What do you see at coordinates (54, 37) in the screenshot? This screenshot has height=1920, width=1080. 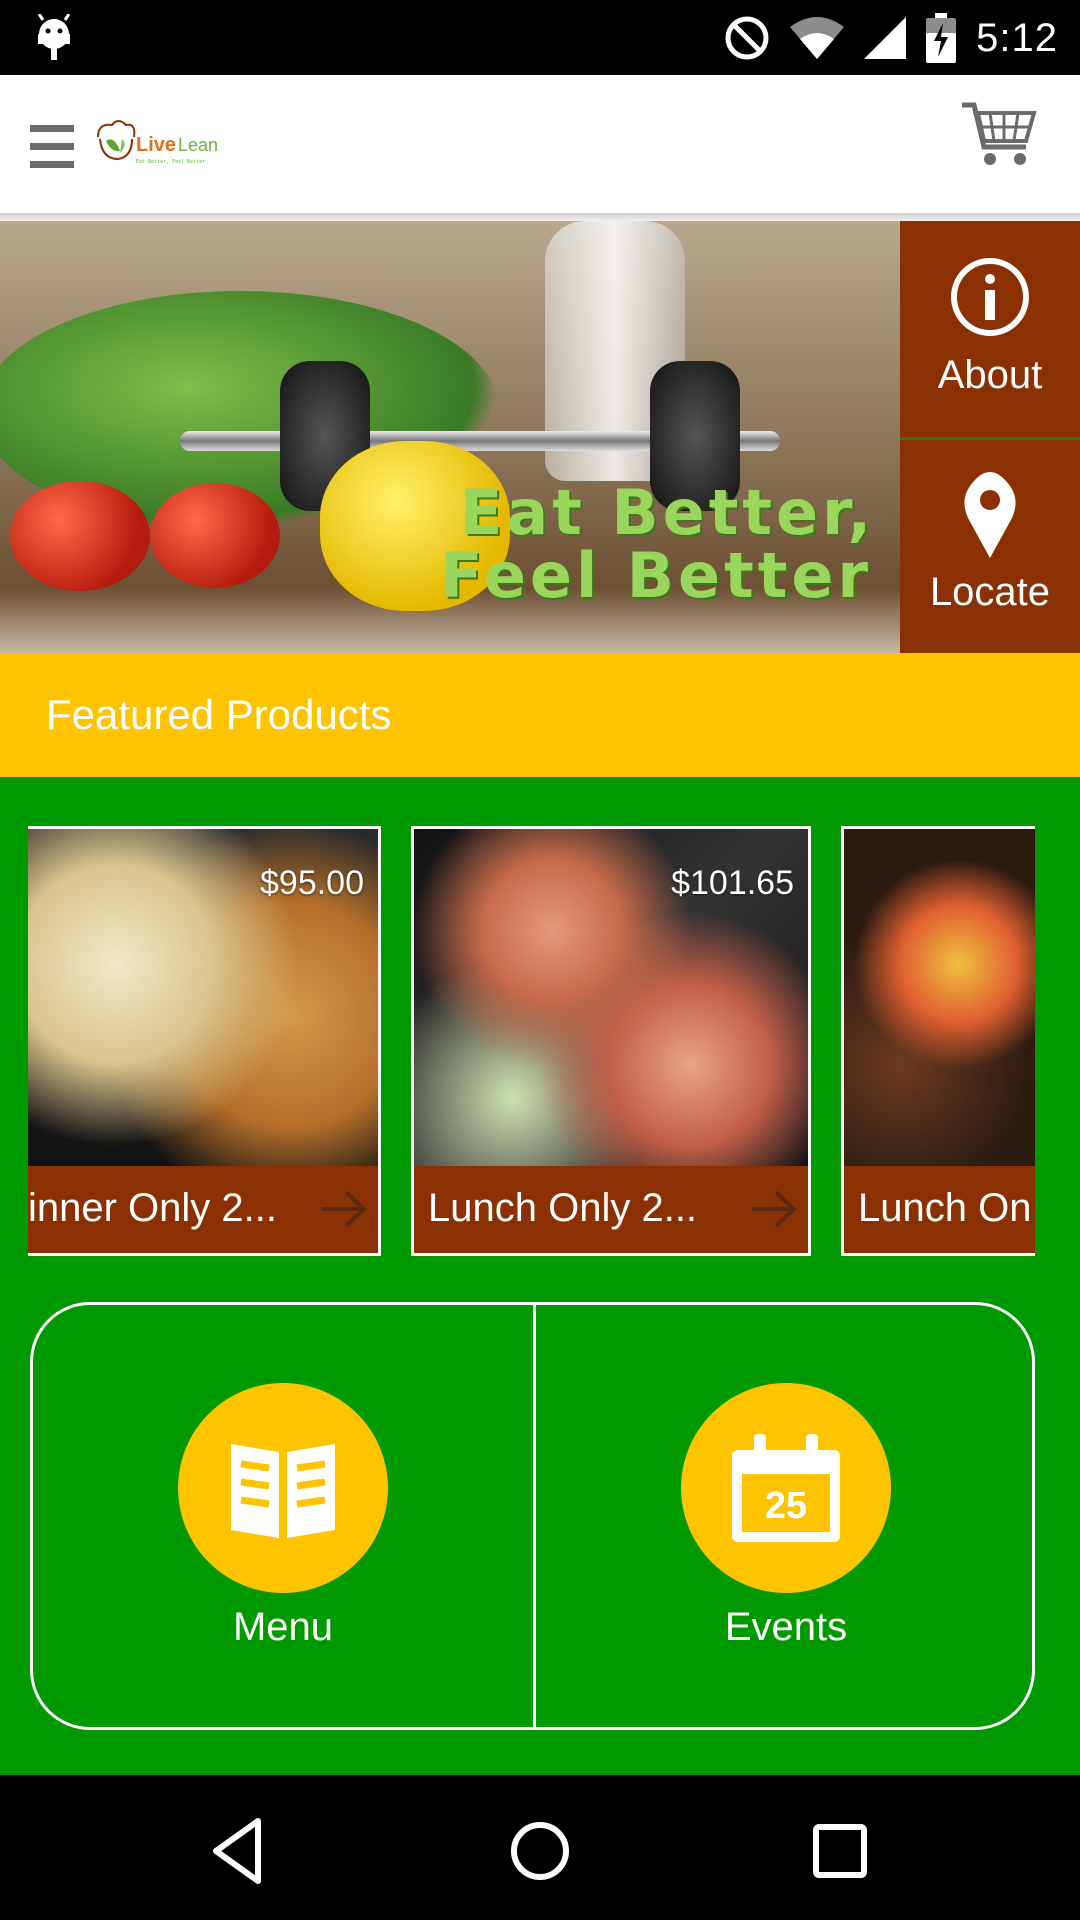 I see `android-debug-icon` at bounding box center [54, 37].